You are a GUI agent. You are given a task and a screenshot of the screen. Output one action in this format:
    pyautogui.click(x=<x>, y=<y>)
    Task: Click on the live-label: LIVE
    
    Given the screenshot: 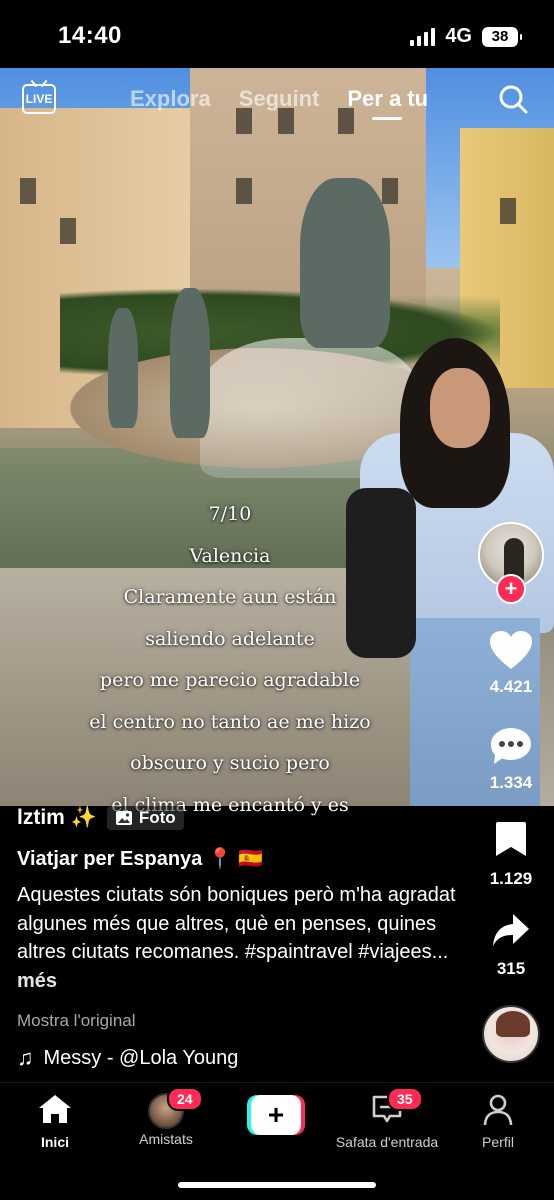 What is the action you would take?
    pyautogui.click(x=39, y=99)
    